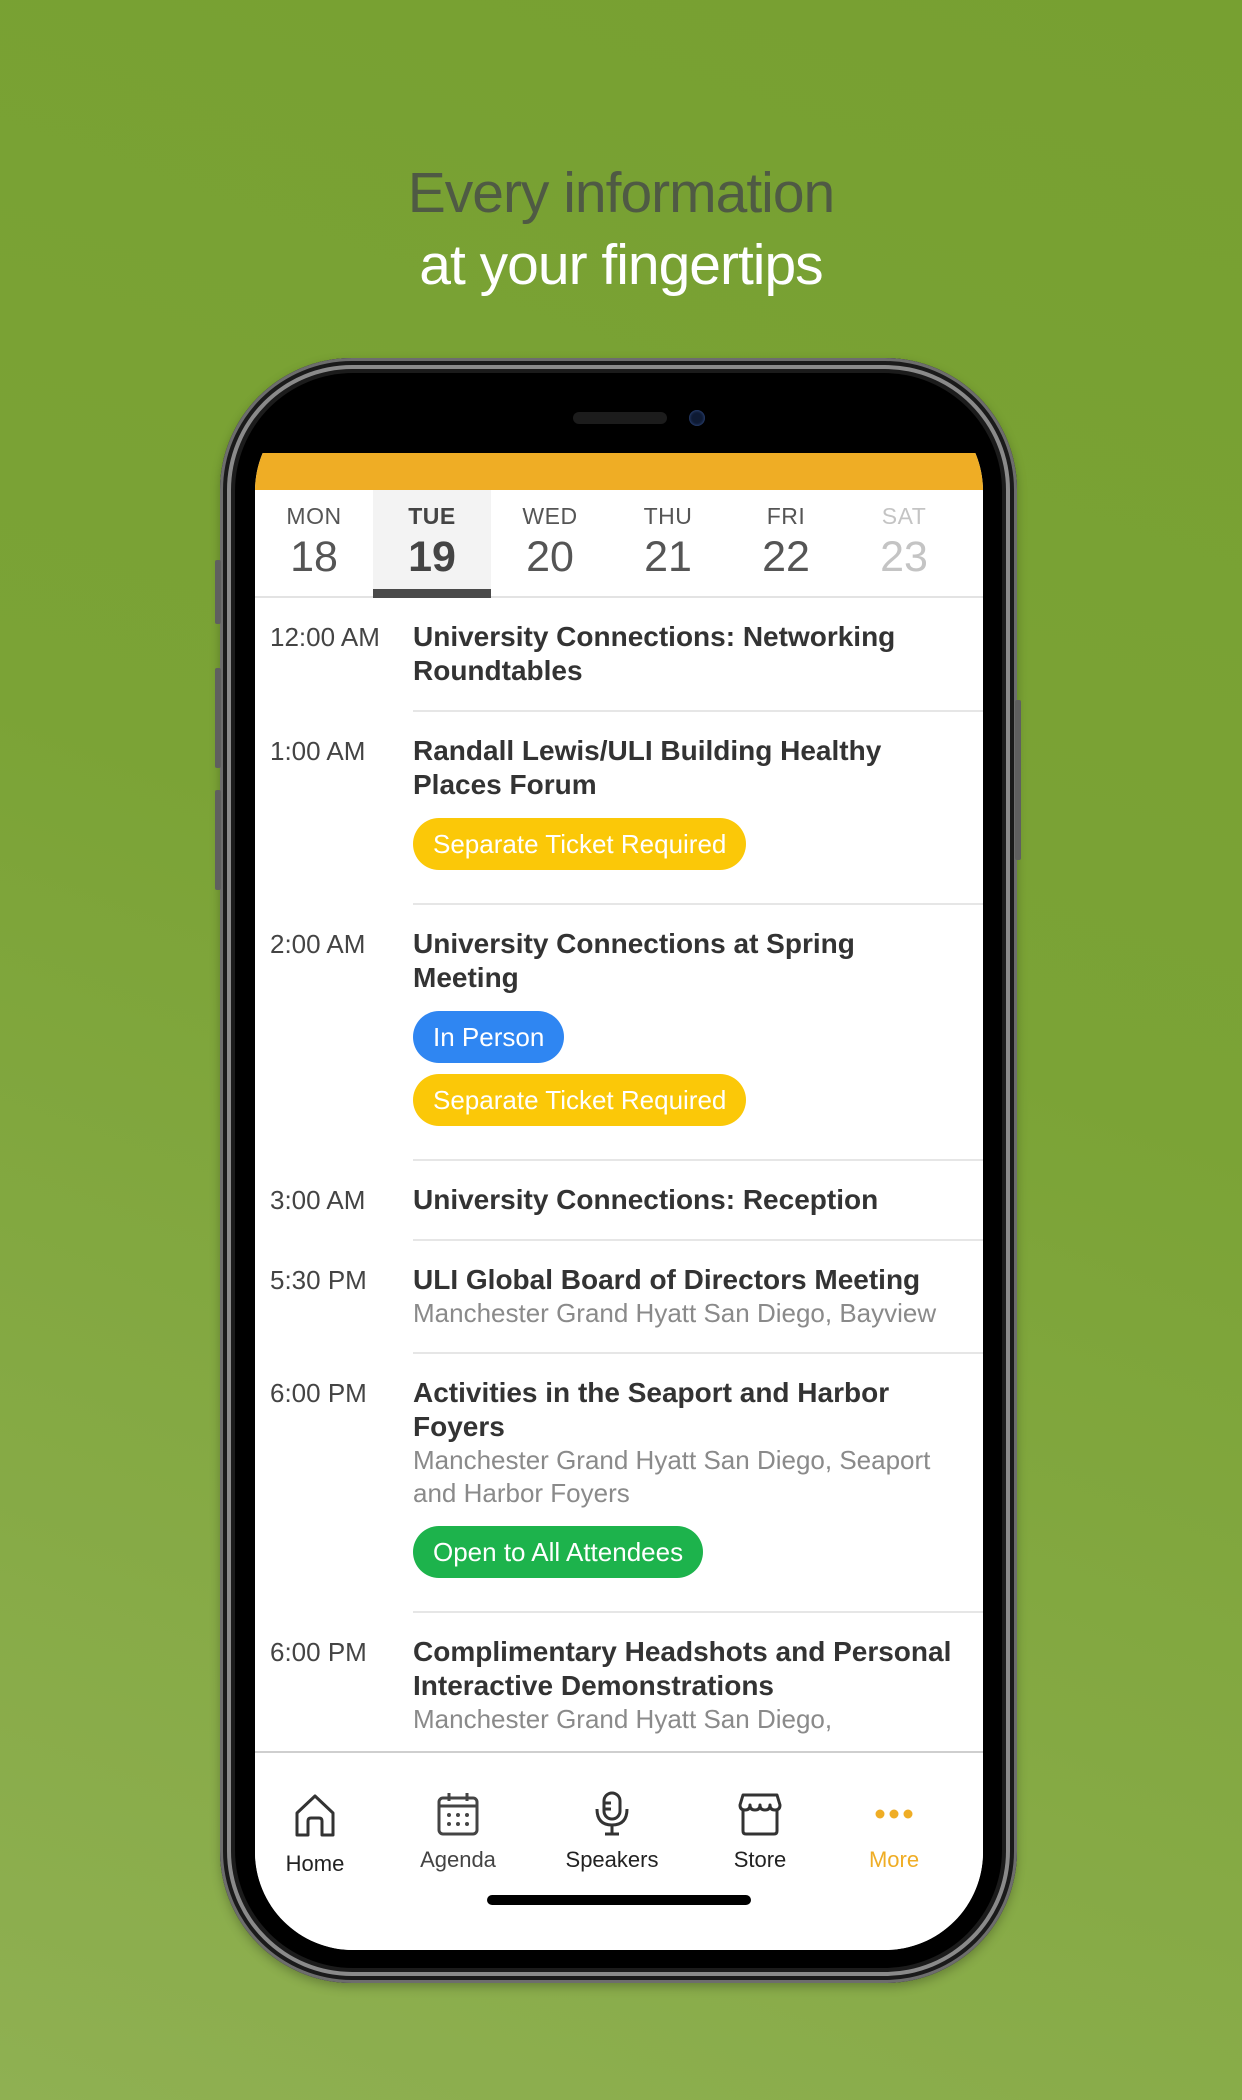  I want to click on event-title: ULI Global Board of Directors Meeting, so click(667, 1279).